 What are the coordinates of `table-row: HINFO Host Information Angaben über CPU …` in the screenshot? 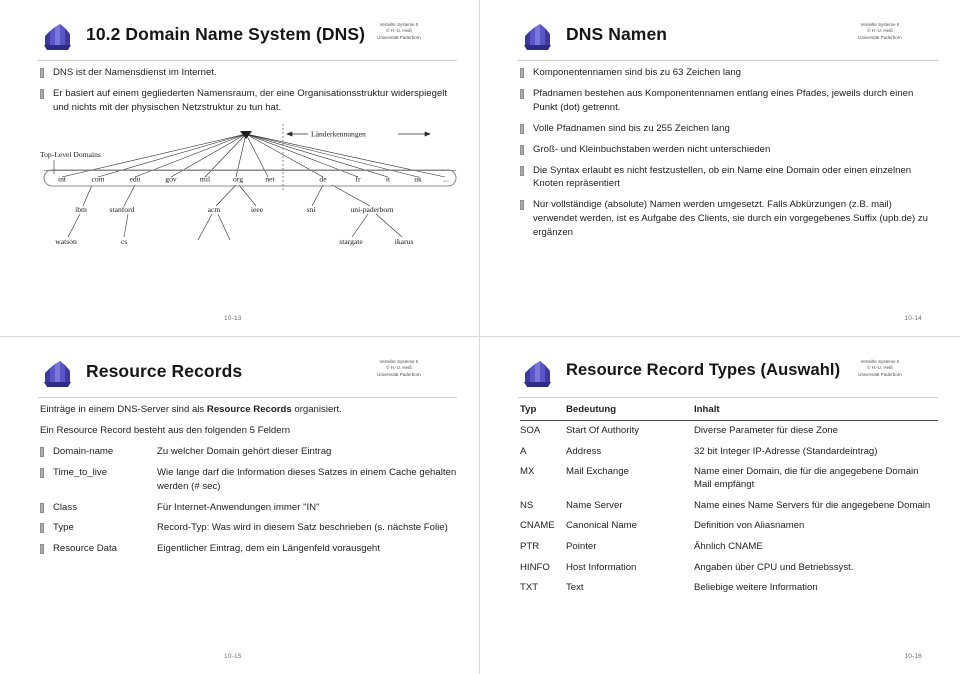 It's located at (729, 568).